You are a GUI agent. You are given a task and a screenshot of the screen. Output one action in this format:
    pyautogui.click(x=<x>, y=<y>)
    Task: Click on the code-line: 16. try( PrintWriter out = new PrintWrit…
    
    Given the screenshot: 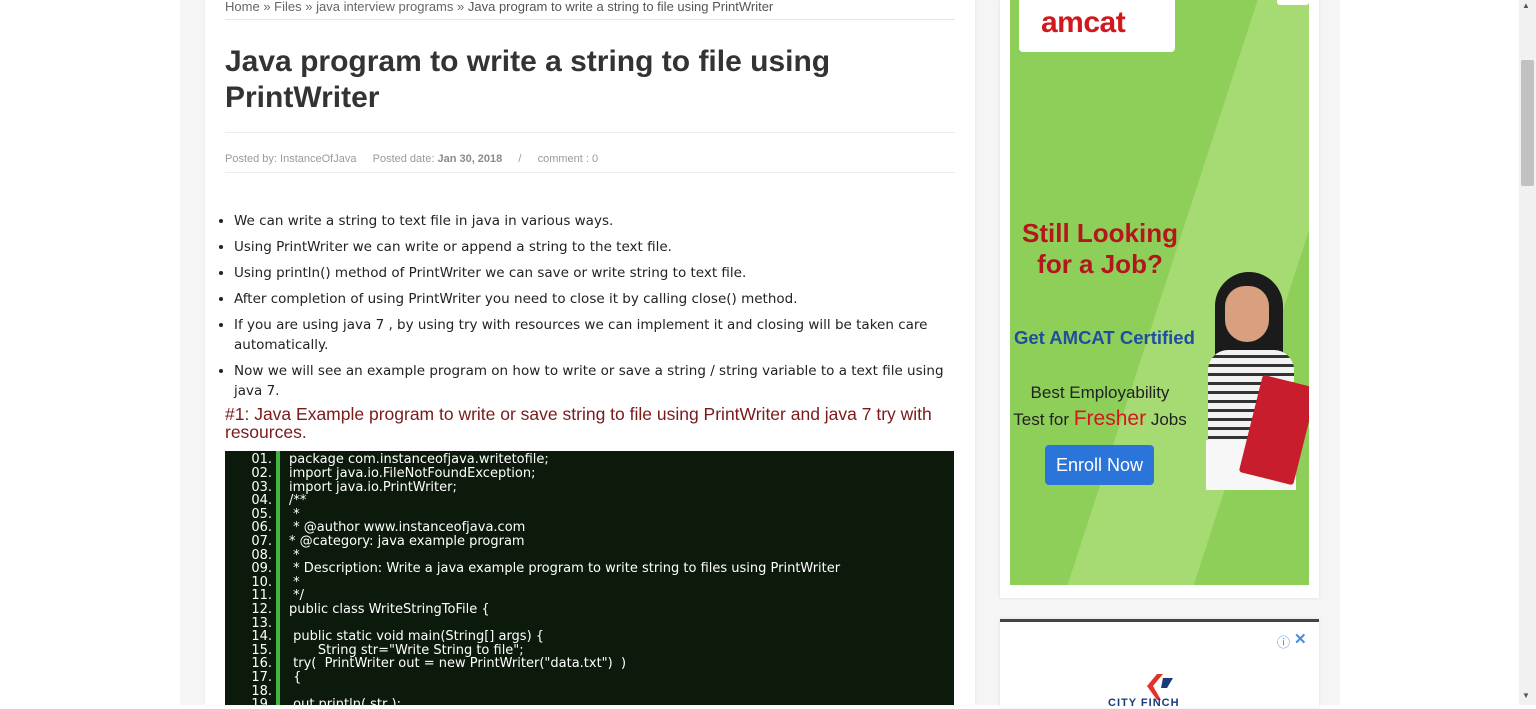 What is the action you would take?
    pyautogui.click(x=589, y=664)
    